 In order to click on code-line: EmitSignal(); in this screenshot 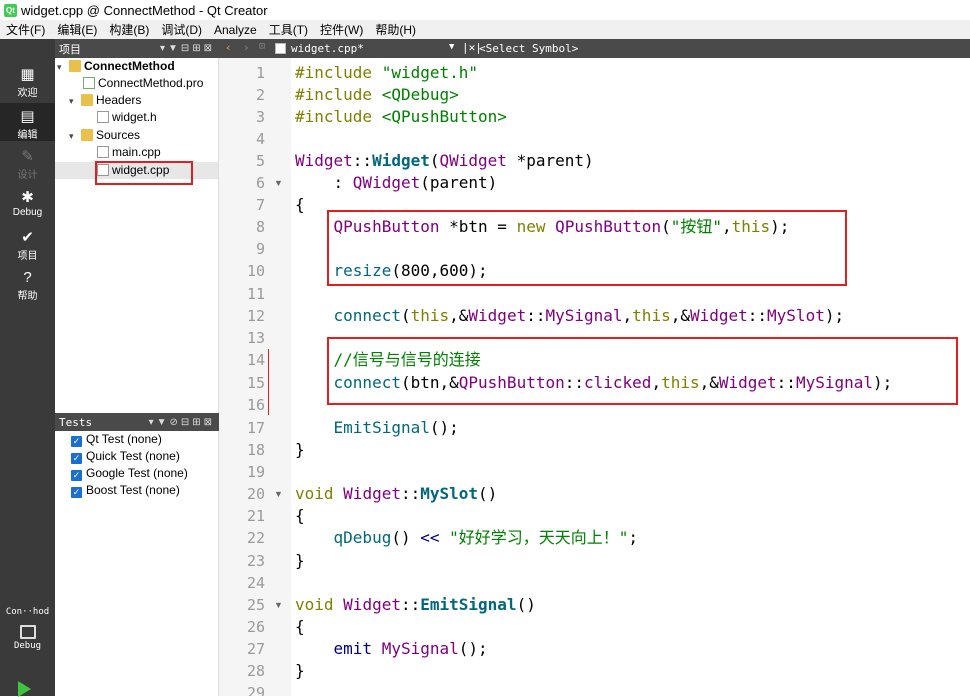, I will do `click(396, 427)`.